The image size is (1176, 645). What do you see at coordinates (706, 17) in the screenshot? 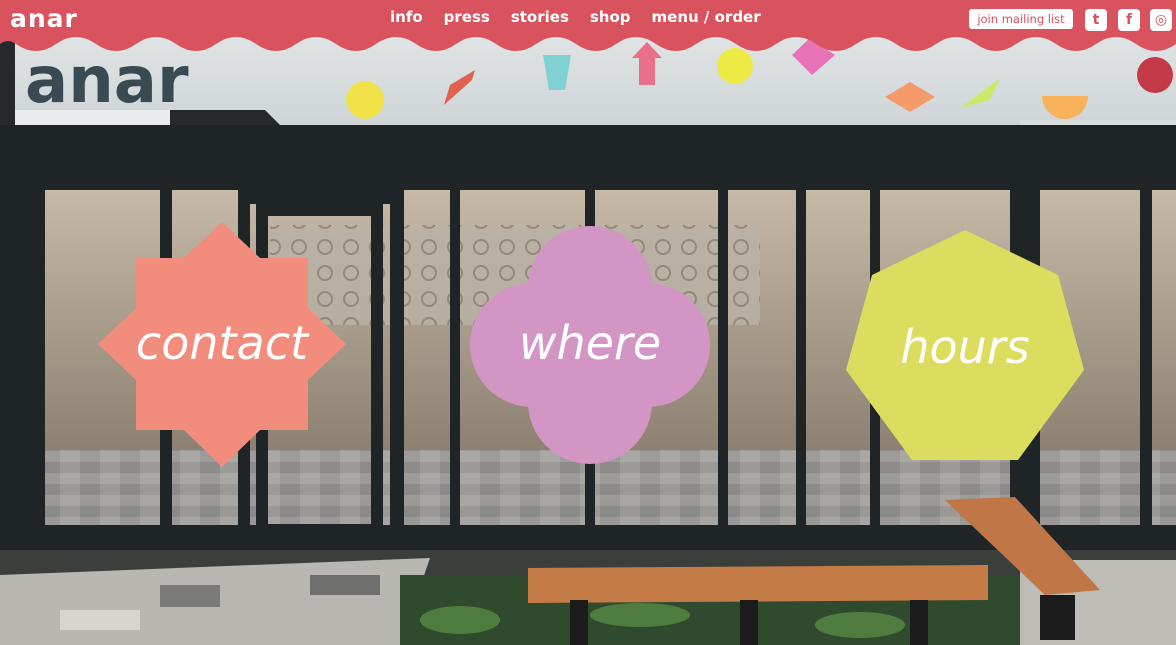
I see `nav-menu-order: menu / order` at bounding box center [706, 17].